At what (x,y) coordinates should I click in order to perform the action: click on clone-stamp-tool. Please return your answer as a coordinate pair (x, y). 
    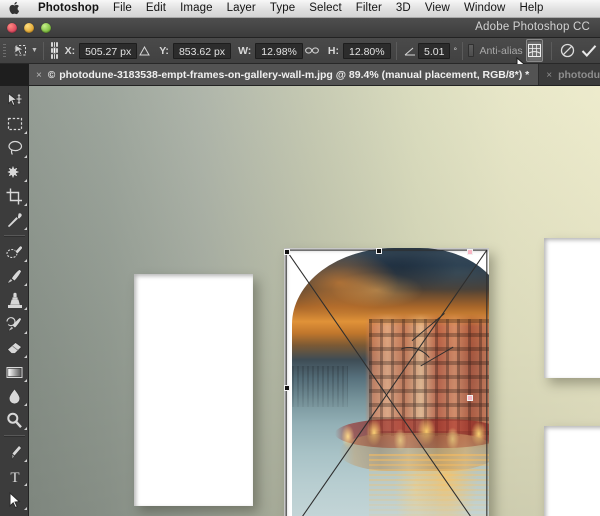
    Looking at the image, I should click on (14, 300).